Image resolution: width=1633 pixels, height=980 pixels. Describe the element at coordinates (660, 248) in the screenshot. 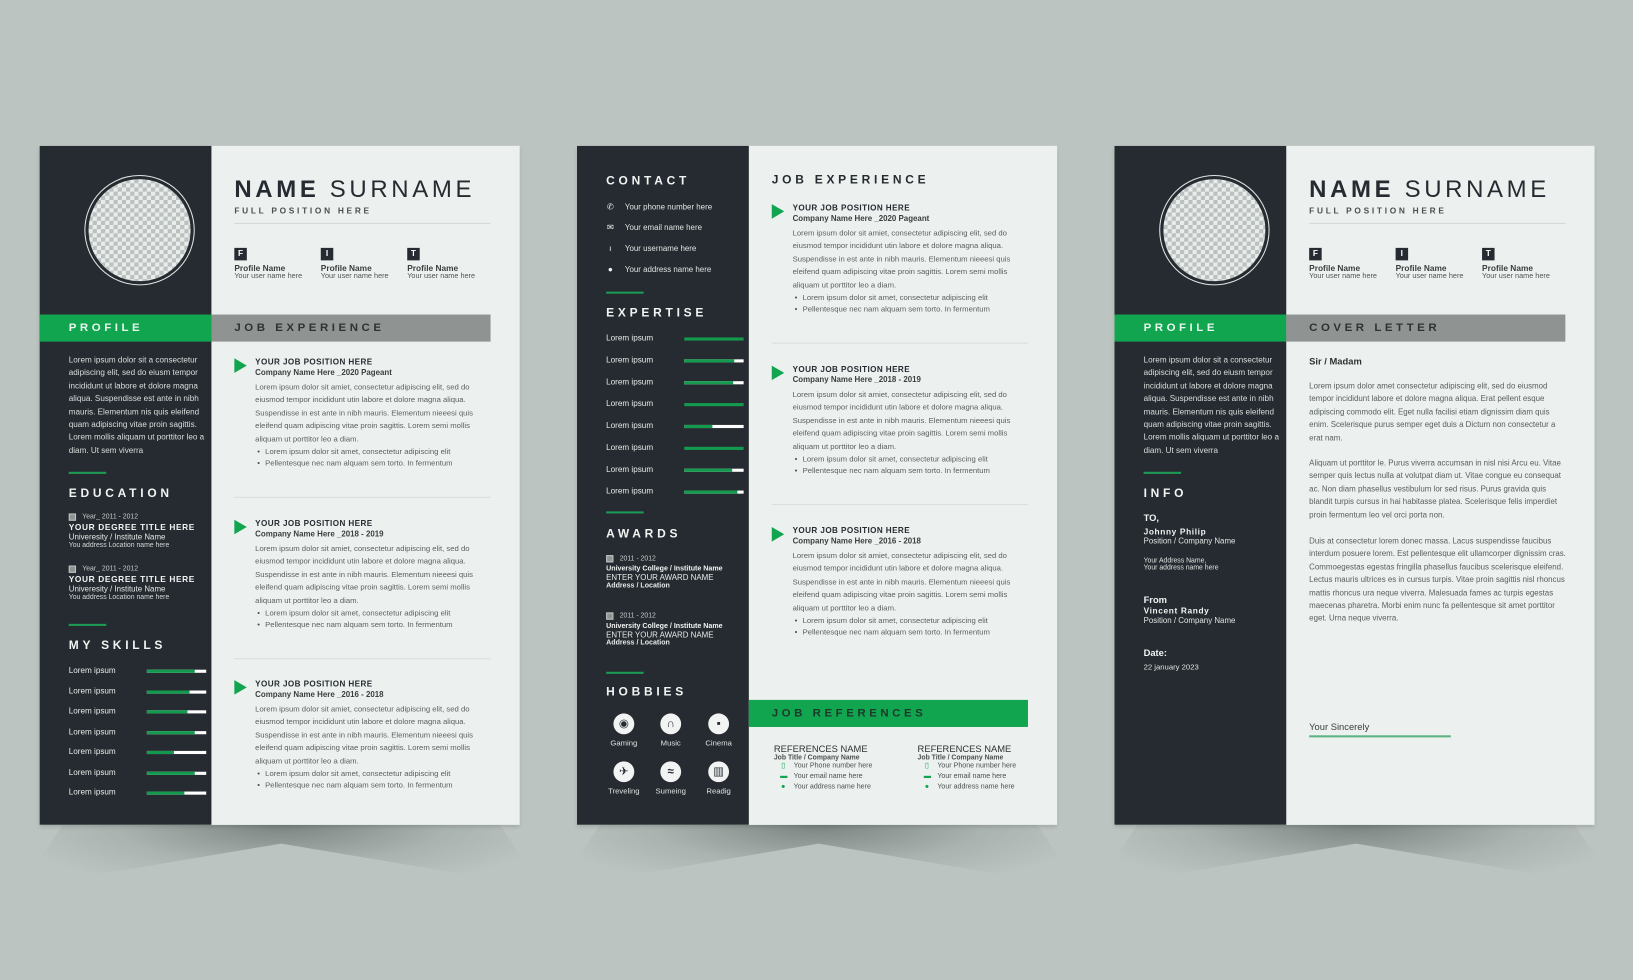

I see `contact-text: Your username here` at that location.